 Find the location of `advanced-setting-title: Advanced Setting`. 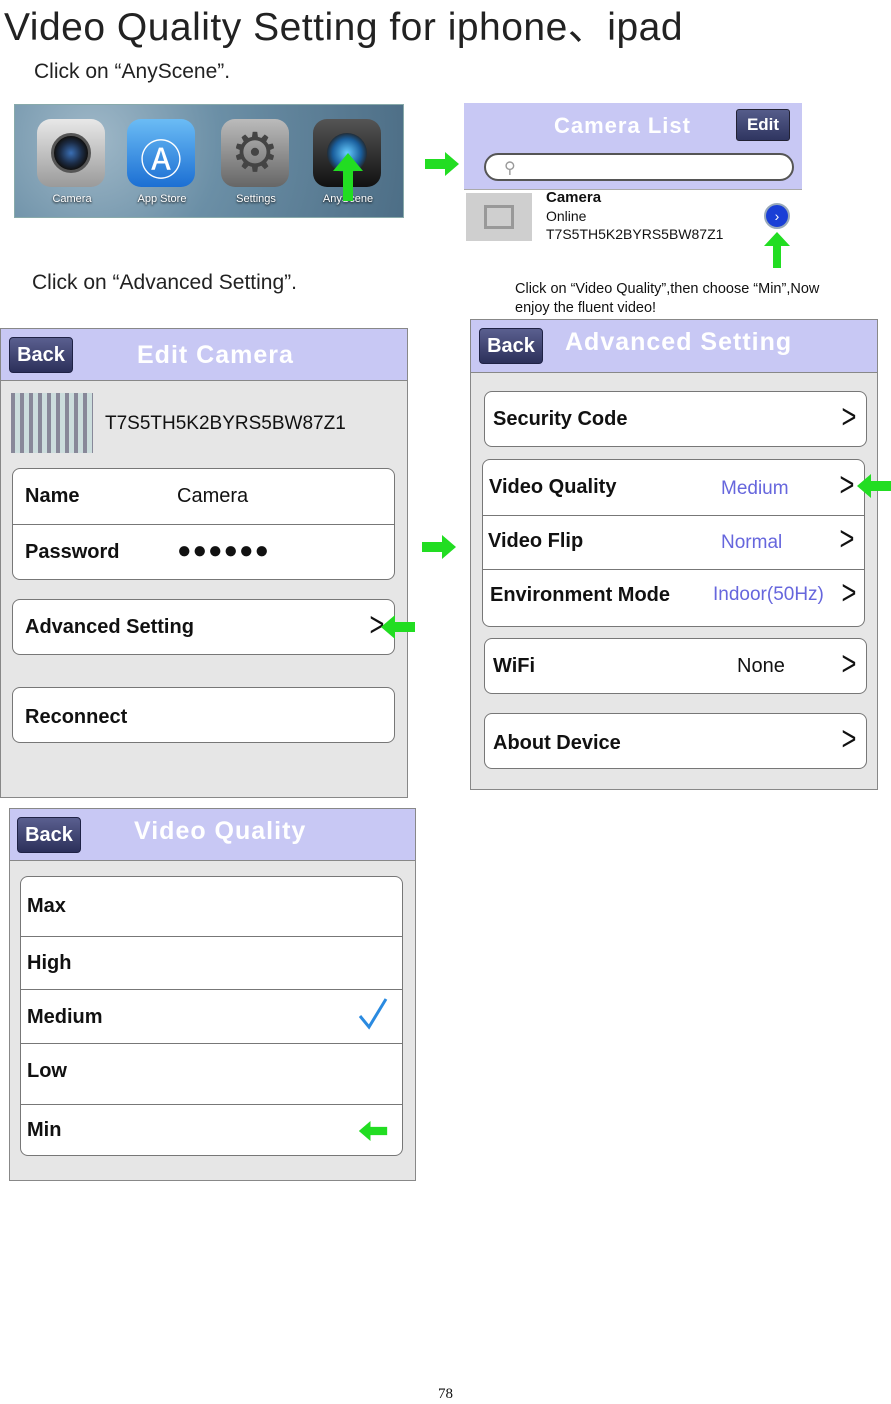

advanced-setting-title: Advanced Setting is located at coordinates (679, 342).